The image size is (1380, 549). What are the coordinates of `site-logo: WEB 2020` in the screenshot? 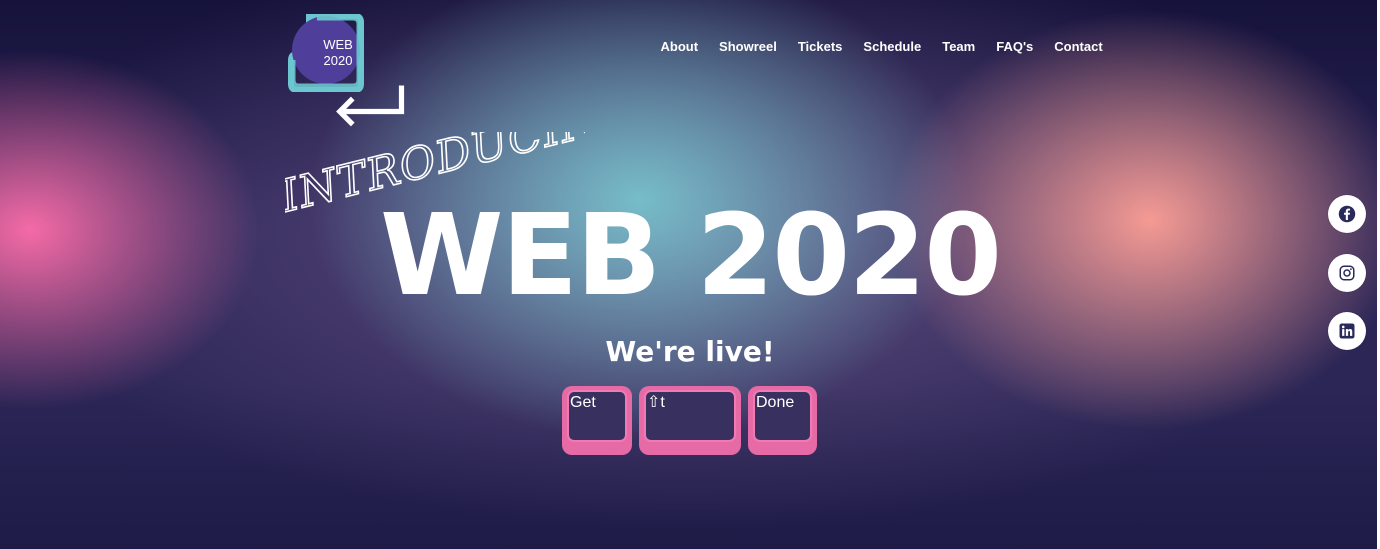 It's located at (346, 70).